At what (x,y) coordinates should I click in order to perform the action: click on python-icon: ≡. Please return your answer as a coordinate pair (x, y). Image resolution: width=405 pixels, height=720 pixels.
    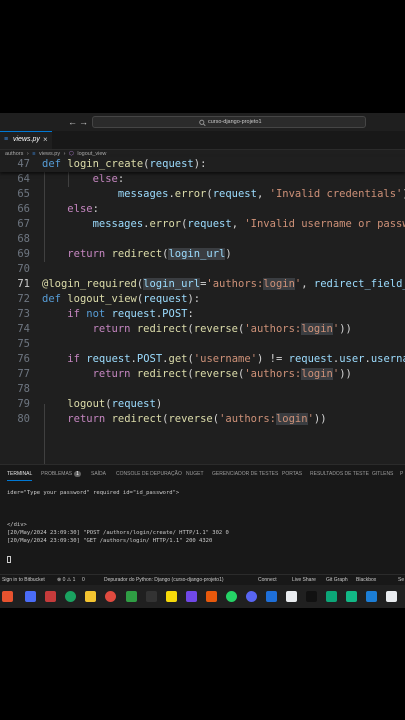
    Looking at the image, I should click on (6, 139).